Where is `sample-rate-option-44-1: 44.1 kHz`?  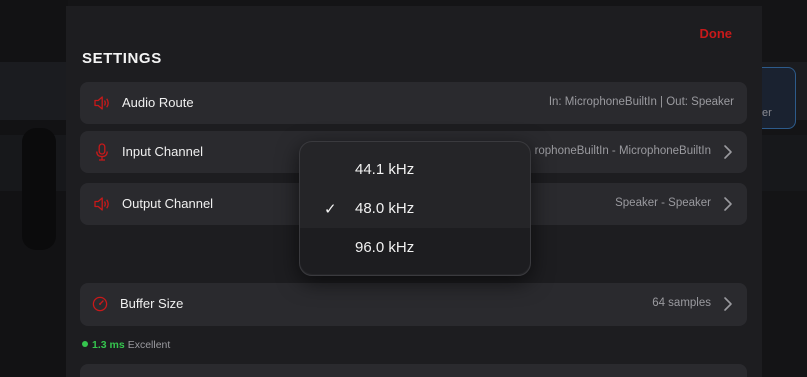
sample-rate-option-44-1: 44.1 kHz is located at coordinates (415, 169).